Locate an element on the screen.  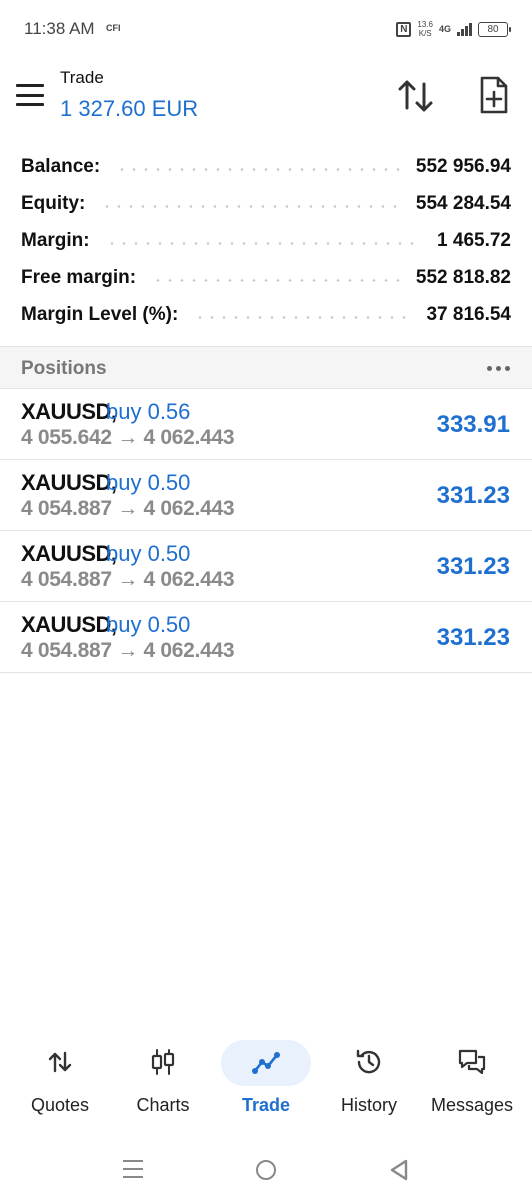
system-nav-bar is located at coordinates (266, 1170).